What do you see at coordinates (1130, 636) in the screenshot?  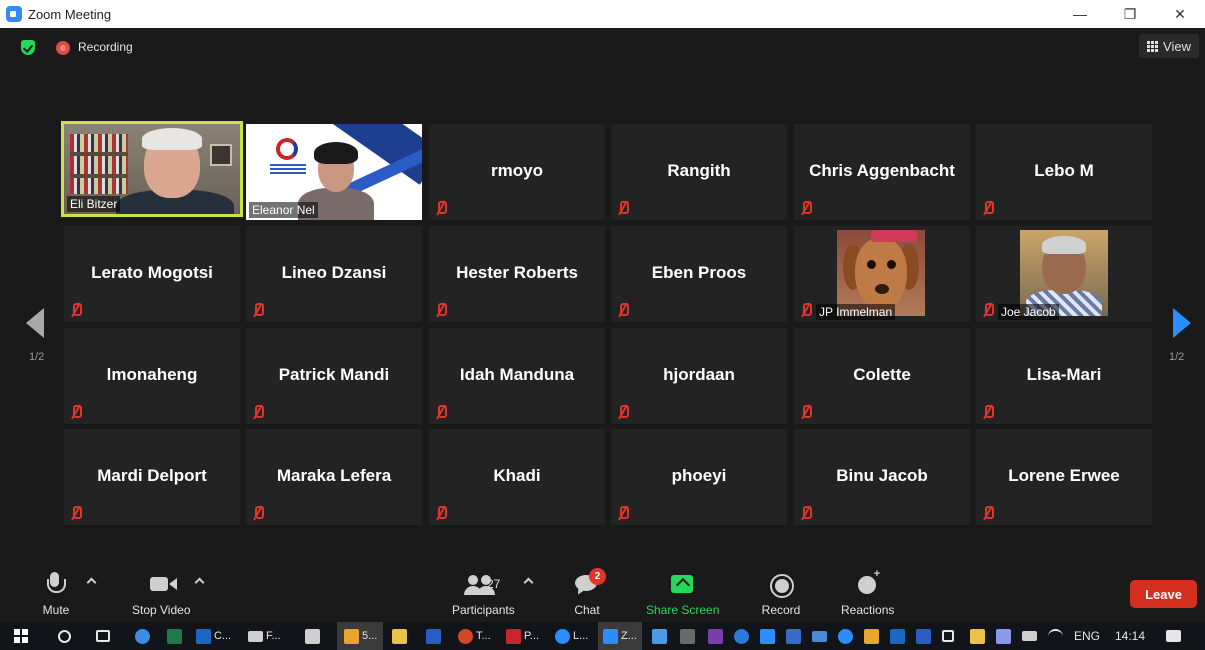 I see `clock: 14:14` at bounding box center [1130, 636].